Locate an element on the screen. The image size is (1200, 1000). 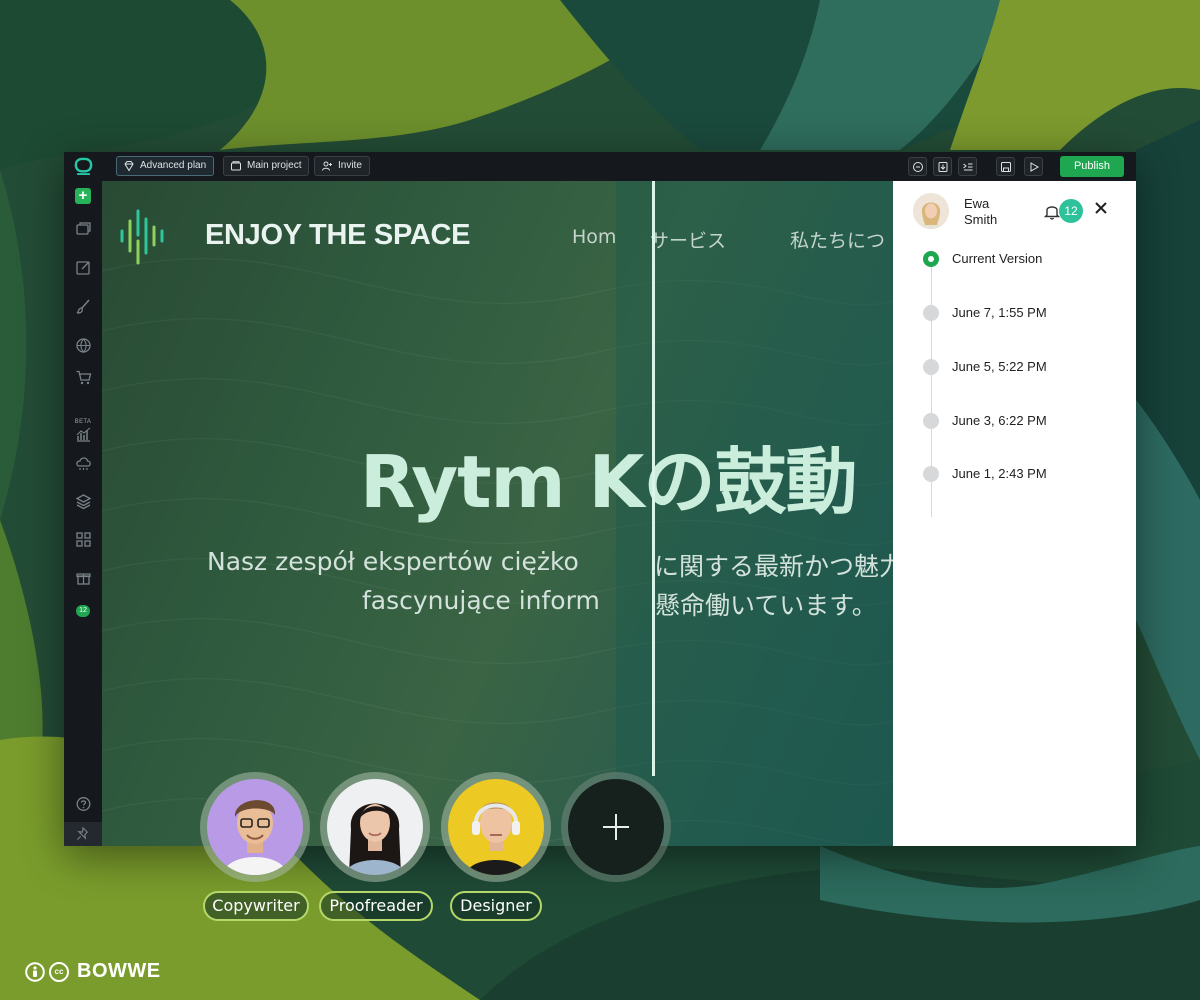
version-label: June 1, 2:43 PM is located at coordinates (999, 473).